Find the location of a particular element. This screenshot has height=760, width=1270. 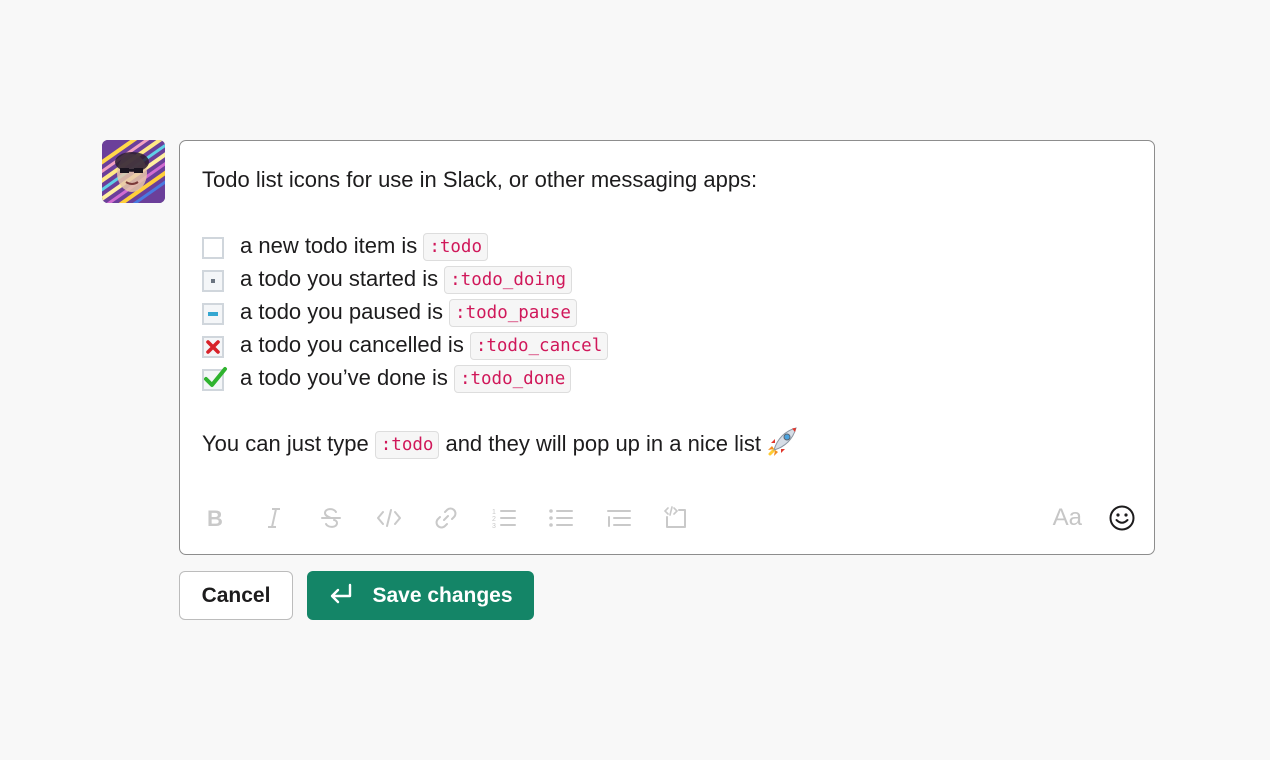

blockquote-icon is located at coordinates (619, 518).